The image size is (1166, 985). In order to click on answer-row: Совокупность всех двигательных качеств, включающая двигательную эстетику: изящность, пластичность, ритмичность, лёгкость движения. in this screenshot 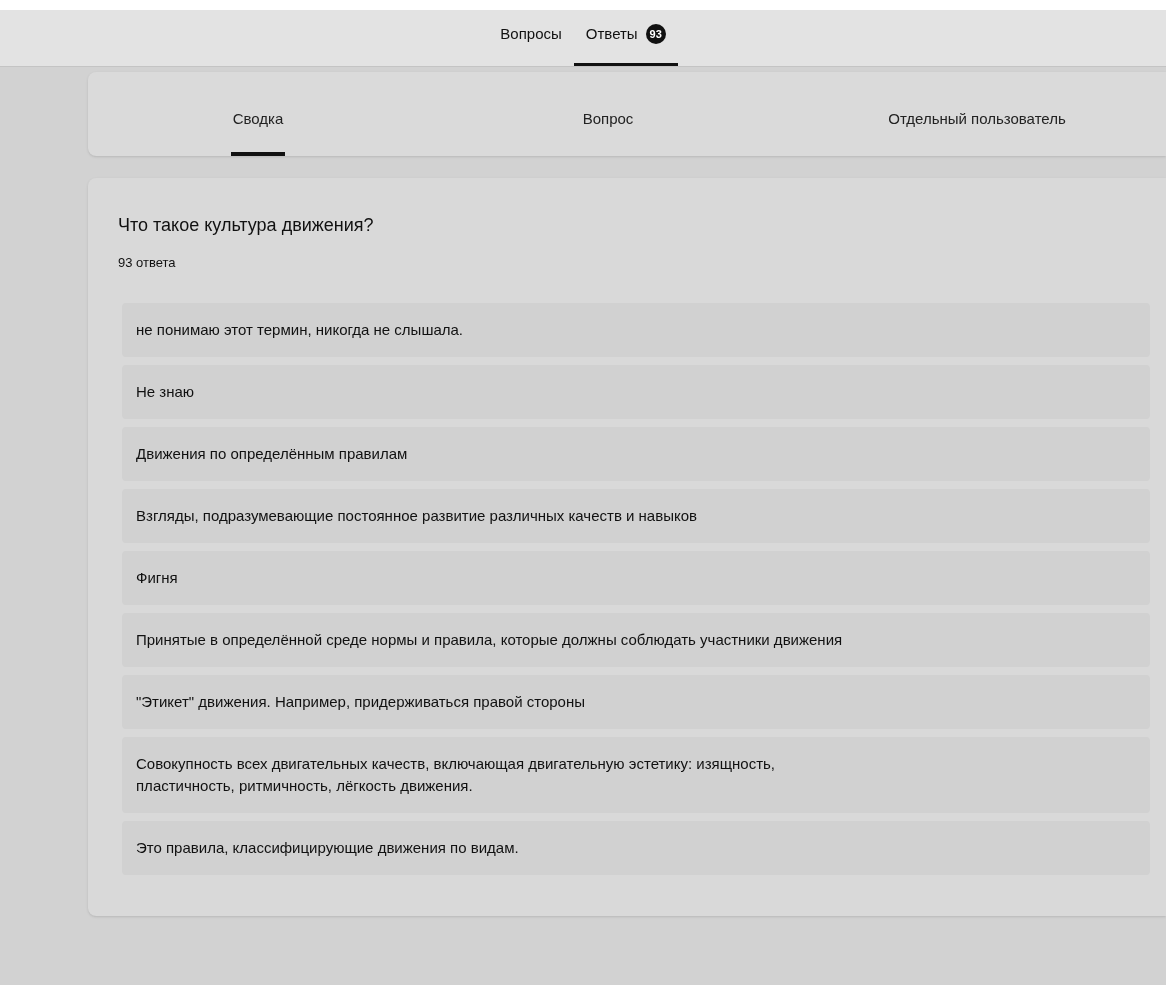, I will do `click(636, 774)`.